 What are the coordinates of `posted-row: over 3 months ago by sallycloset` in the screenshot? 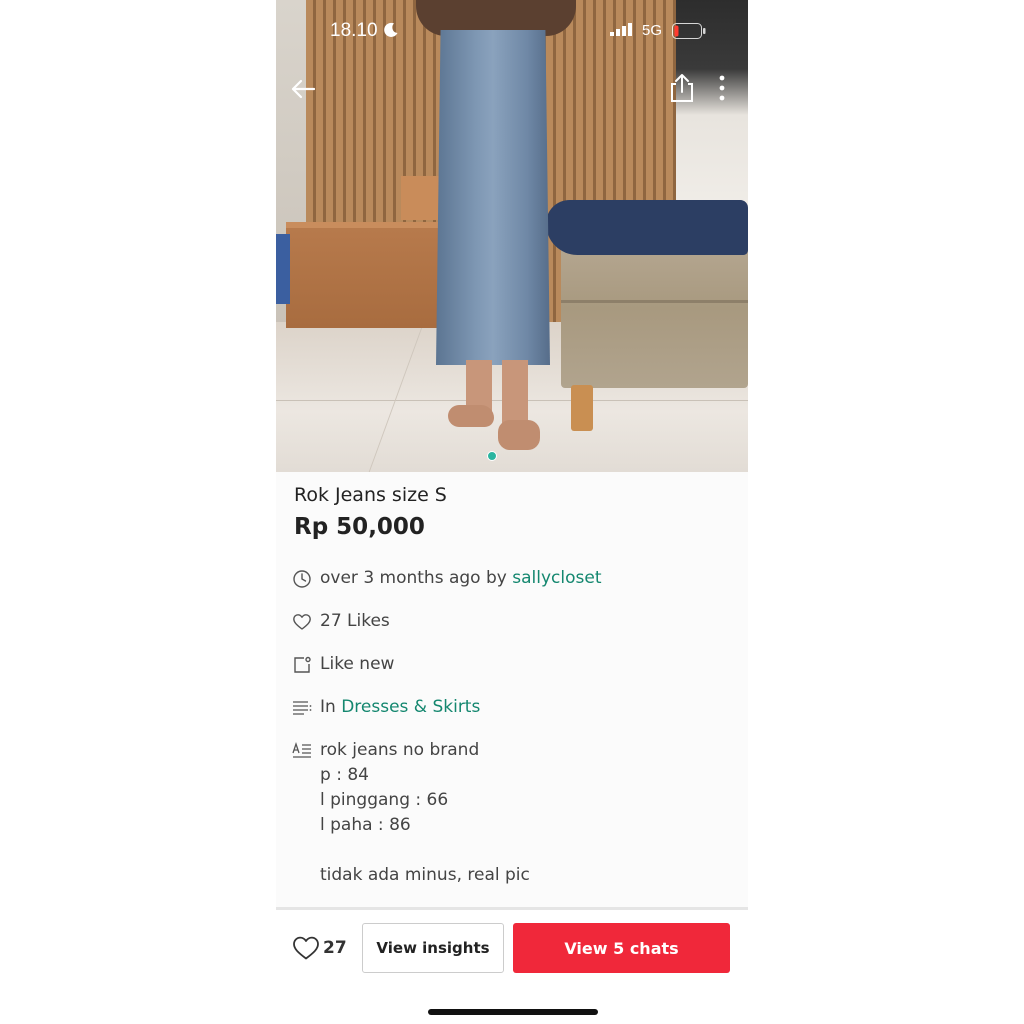 It's located at (446, 579).